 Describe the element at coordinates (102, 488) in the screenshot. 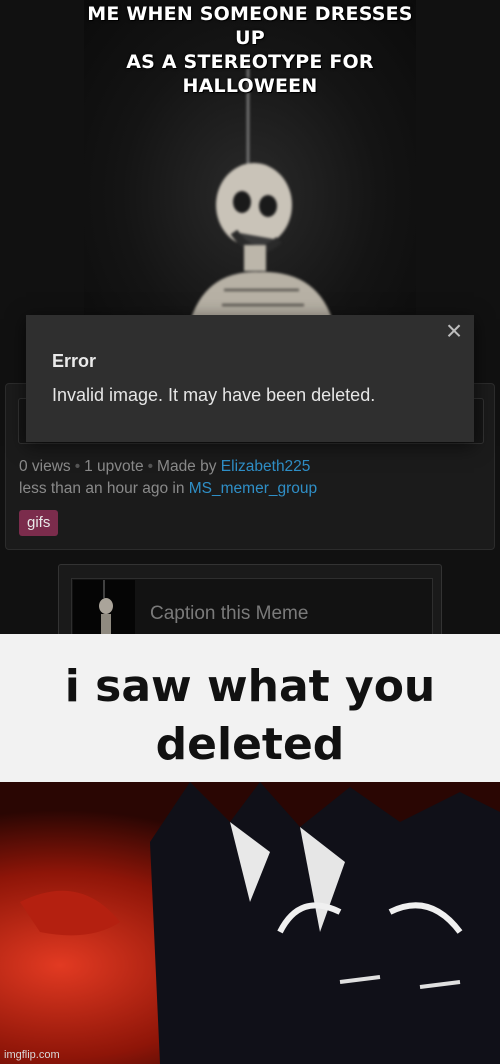

I see `time-label: less than an hour ago in` at that location.